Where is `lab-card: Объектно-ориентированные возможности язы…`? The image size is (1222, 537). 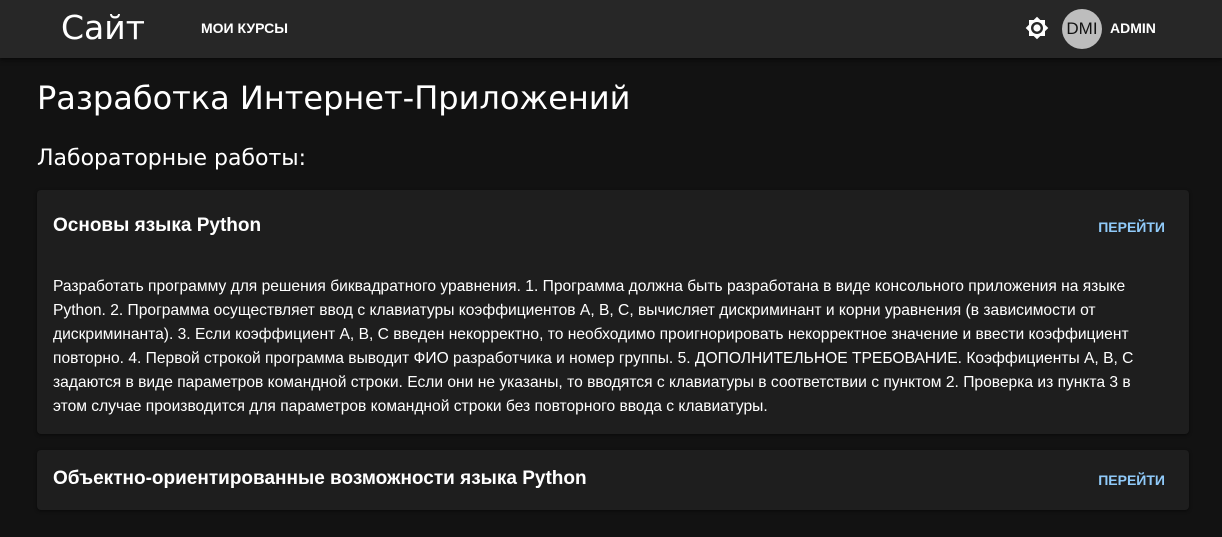
lab-card: Объектно-ориентированные возможности язы… is located at coordinates (613, 480).